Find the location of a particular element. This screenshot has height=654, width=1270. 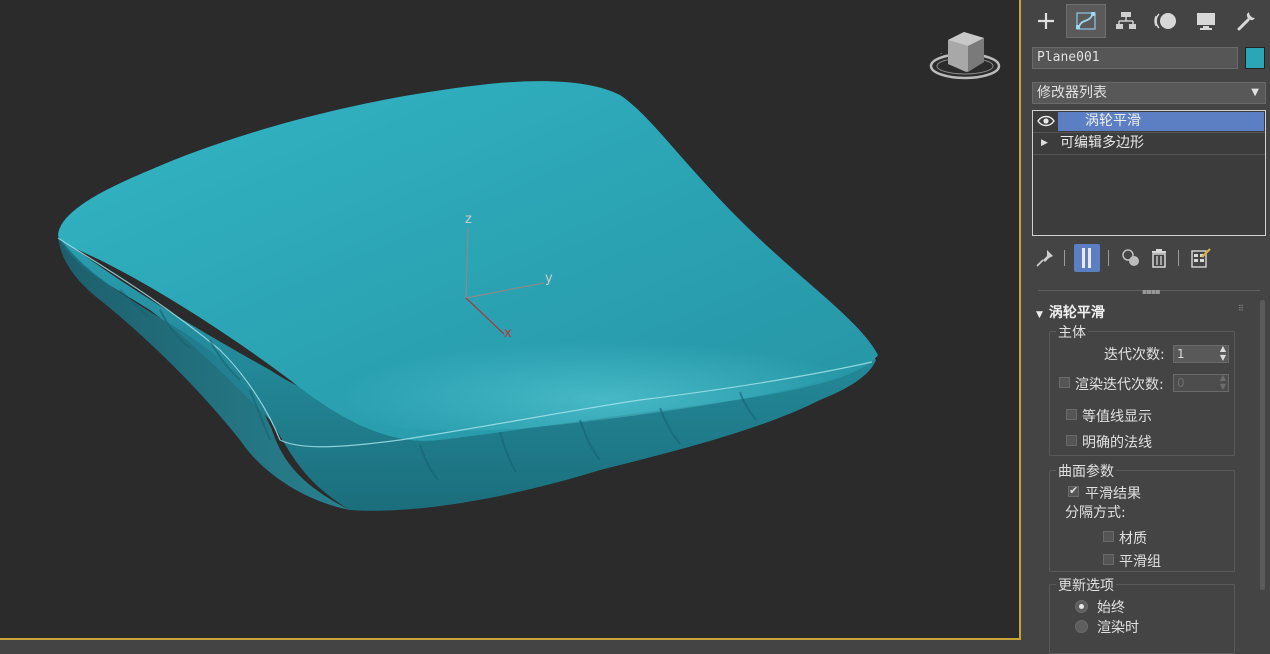

always-radio is located at coordinates (1081, 606).